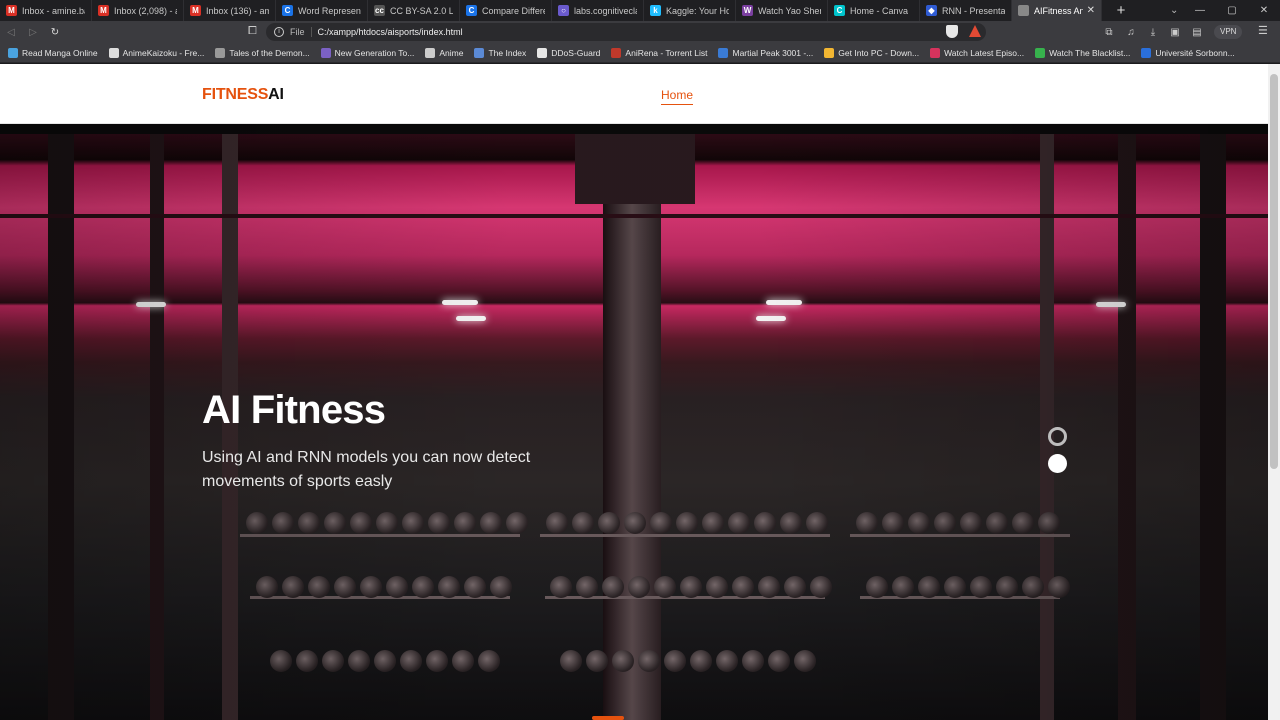 This screenshot has height=720, width=1280. I want to click on bookmark-item: AniRena - Torrent List, so click(659, 52).